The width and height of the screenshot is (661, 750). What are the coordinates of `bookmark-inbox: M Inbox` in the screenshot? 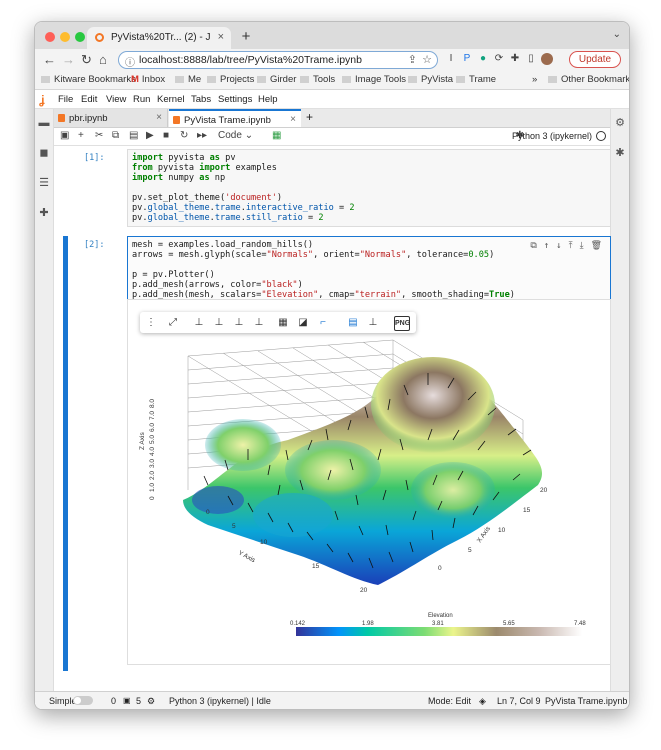 It's located at (148, 79).